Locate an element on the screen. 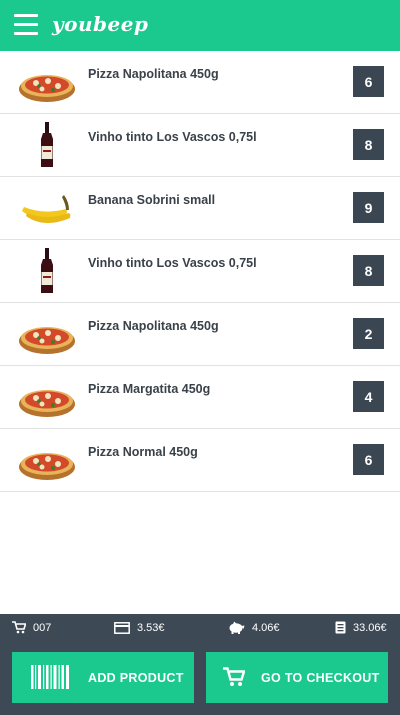 Image resolution: width=400 pixels, height=715 pixels. barcode-icon is located at coordinates (50, 677).